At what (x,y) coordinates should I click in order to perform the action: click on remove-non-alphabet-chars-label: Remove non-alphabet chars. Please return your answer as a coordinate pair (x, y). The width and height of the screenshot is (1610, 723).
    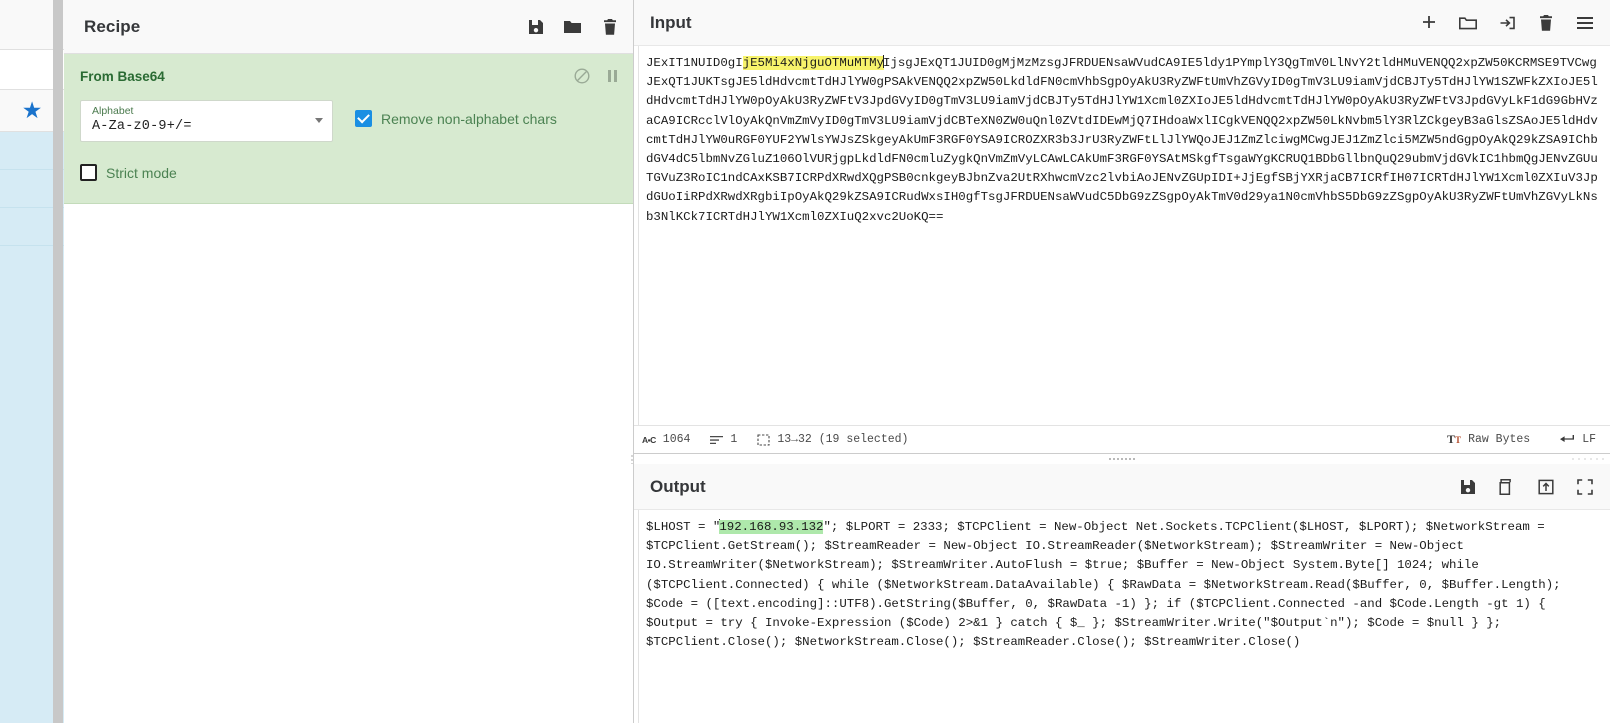
    Looking at the image, I should click on (469, 118).